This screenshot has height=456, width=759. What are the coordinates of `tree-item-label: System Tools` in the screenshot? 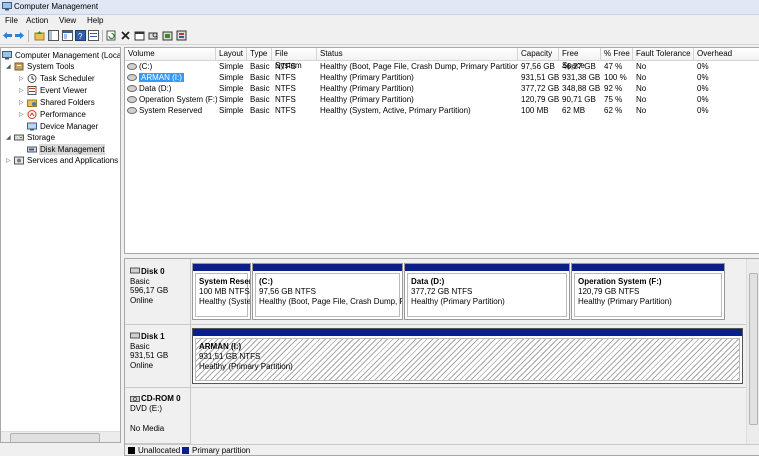 It's located at (51, 66).